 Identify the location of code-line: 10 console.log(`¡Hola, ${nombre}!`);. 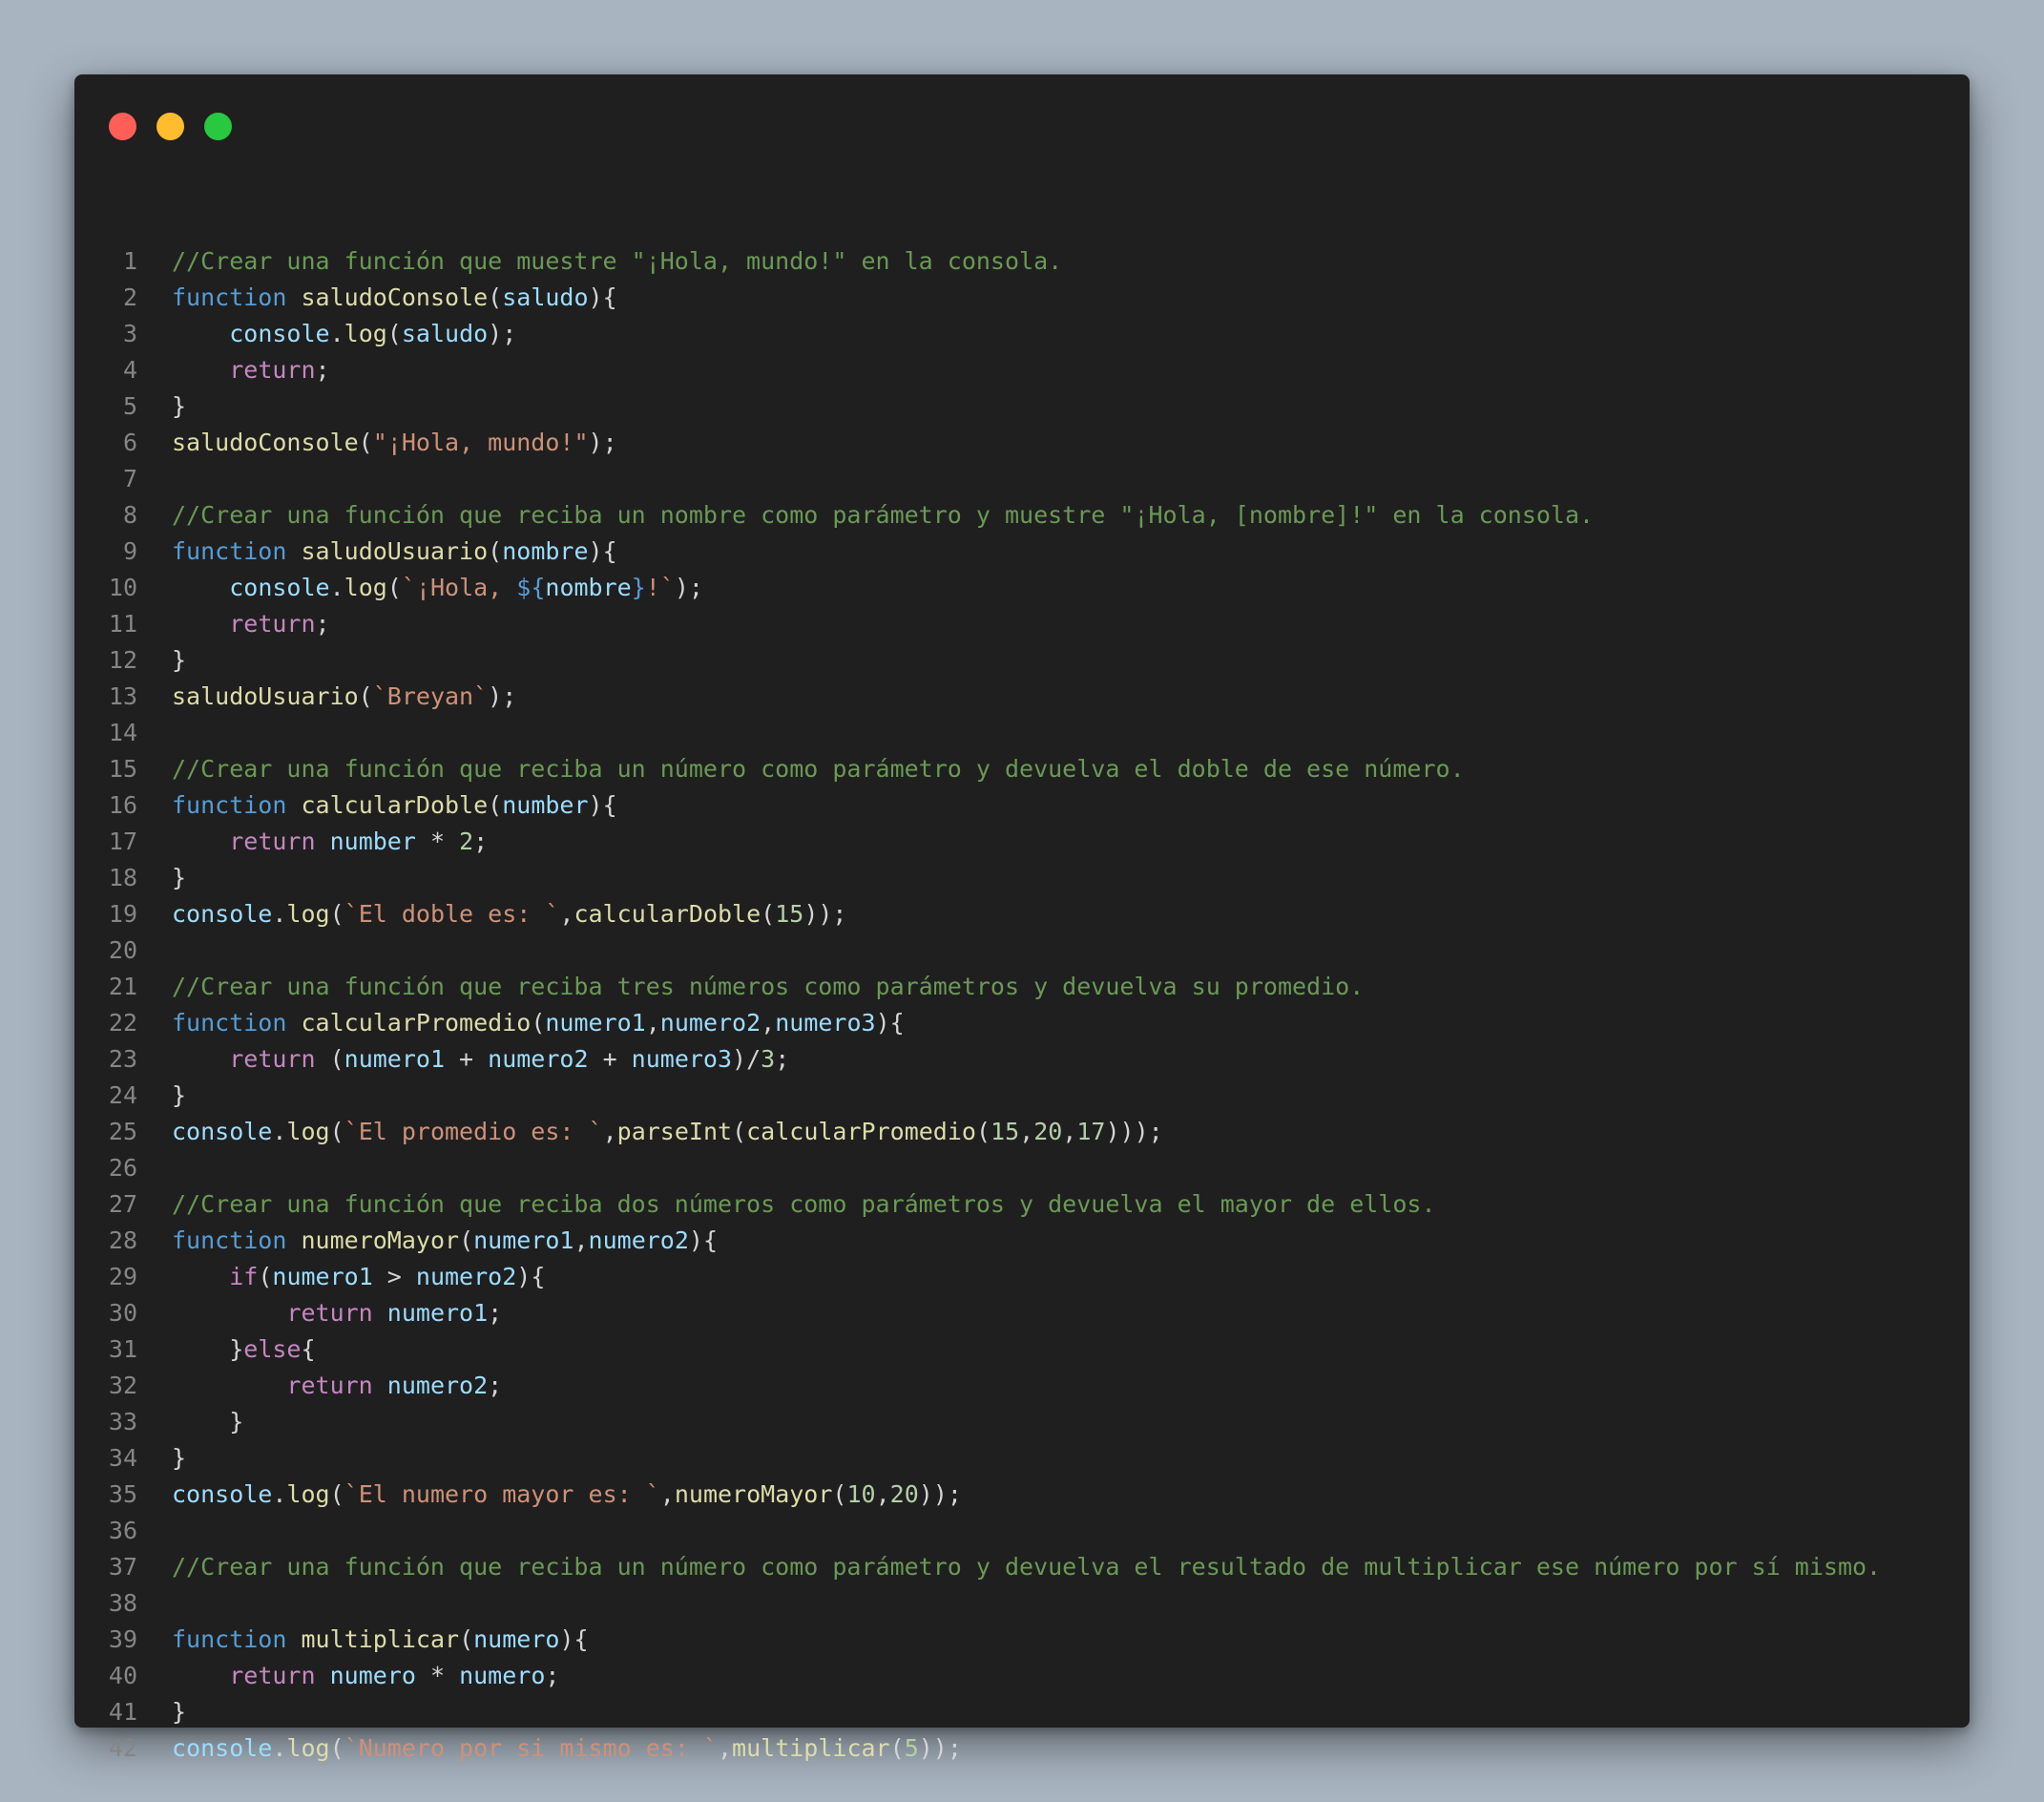
(1022, 588).